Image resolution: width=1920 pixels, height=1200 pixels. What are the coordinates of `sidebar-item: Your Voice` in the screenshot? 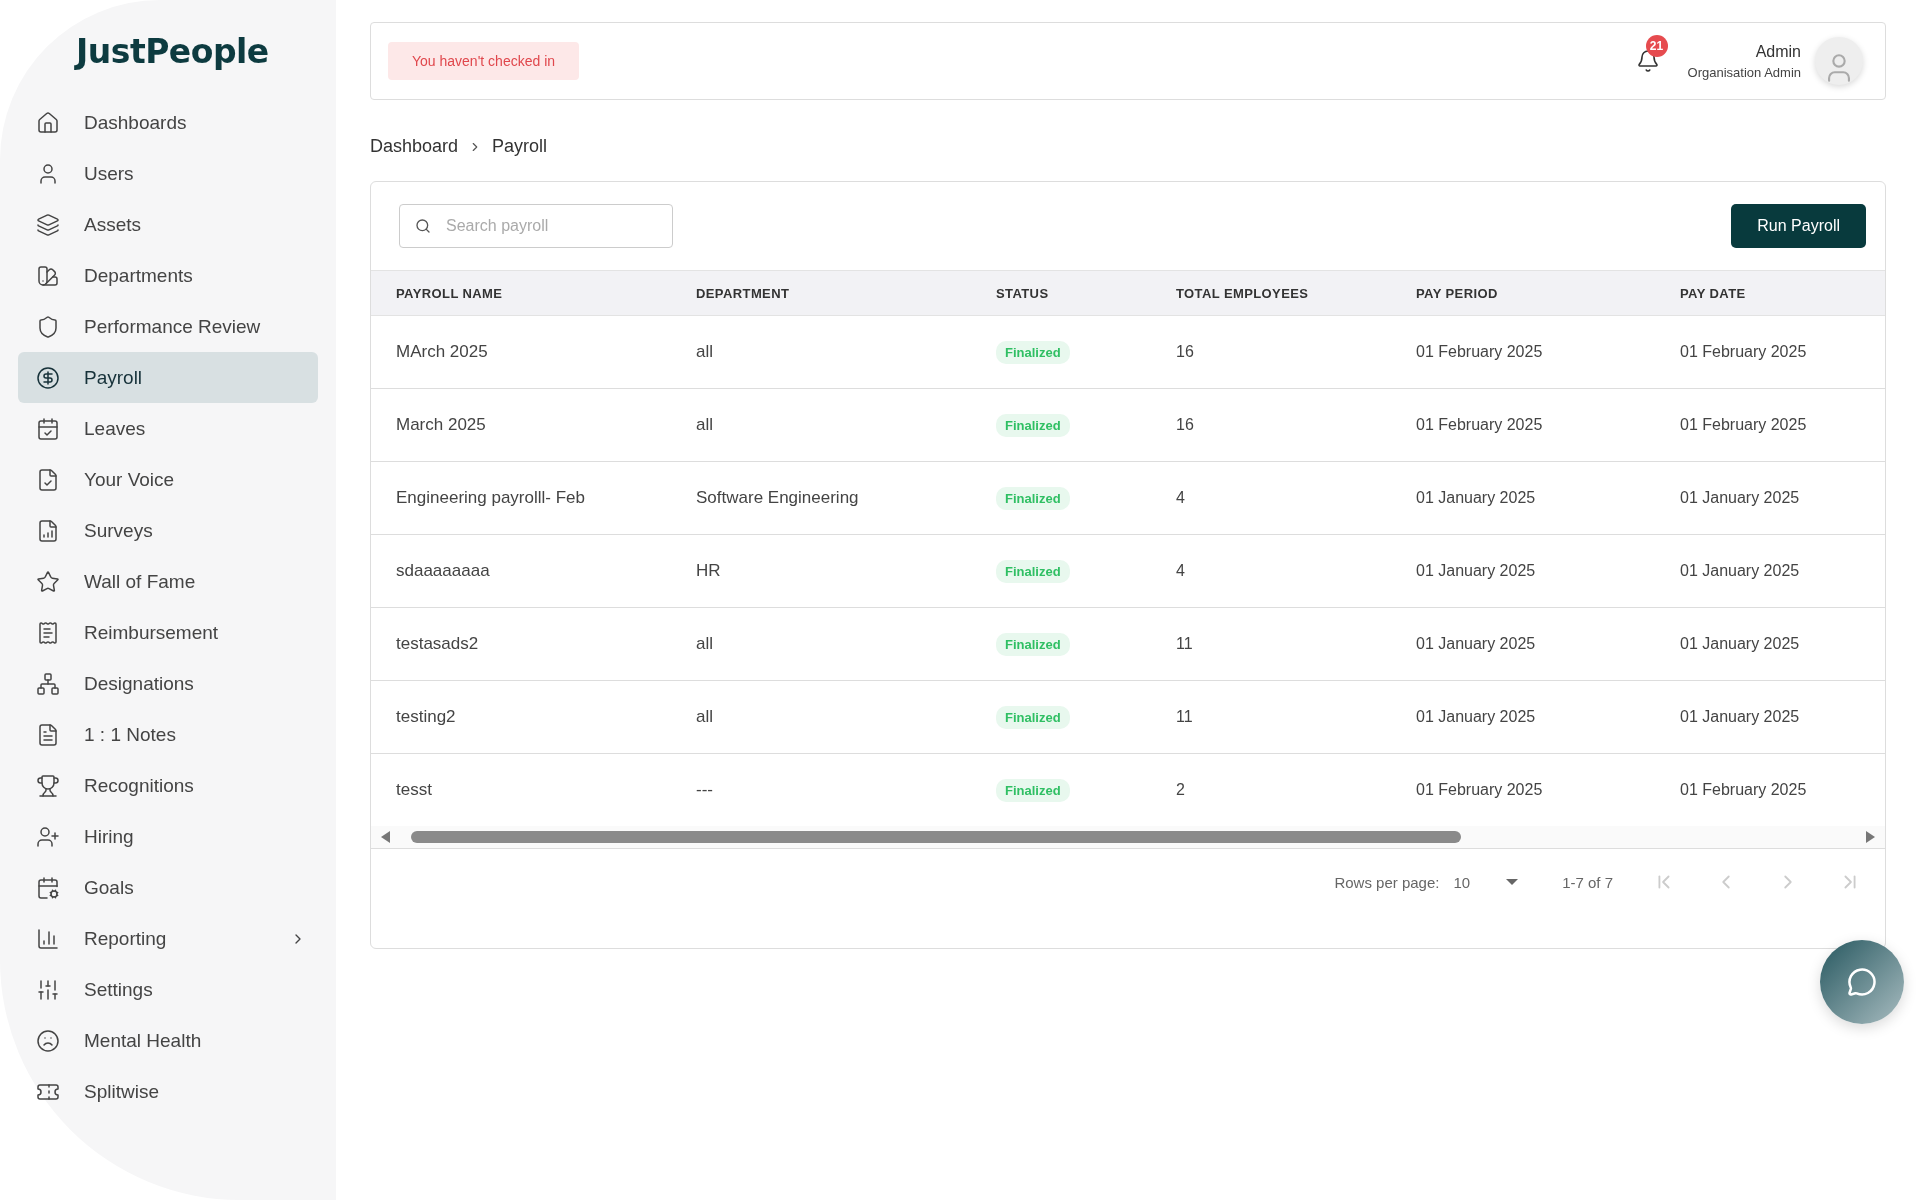 It's located at (168, 479).